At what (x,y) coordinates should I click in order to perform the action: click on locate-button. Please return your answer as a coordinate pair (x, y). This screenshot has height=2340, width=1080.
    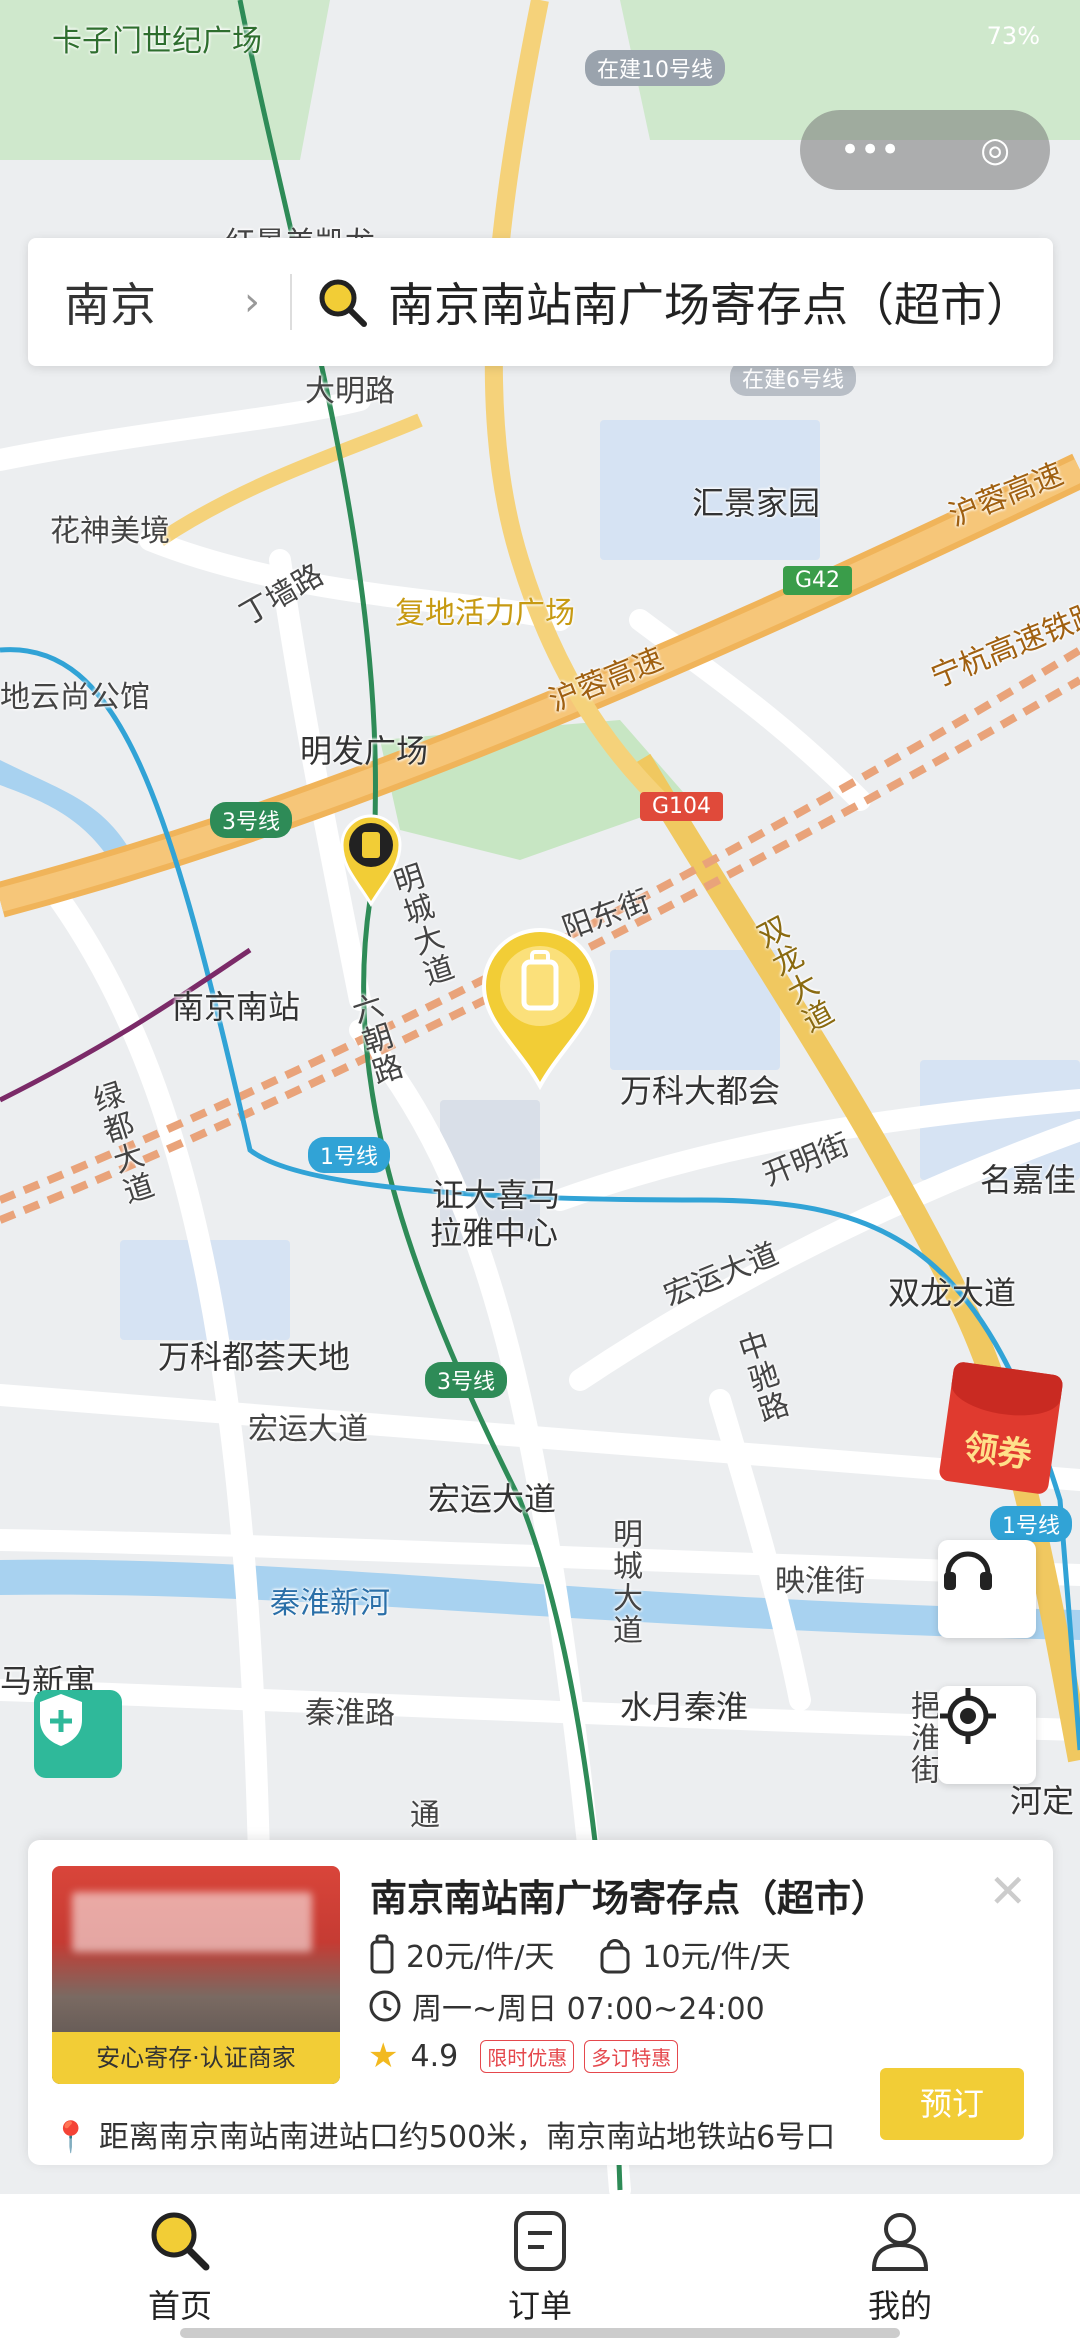
    Looking at the image, I should click on (987, 1735).